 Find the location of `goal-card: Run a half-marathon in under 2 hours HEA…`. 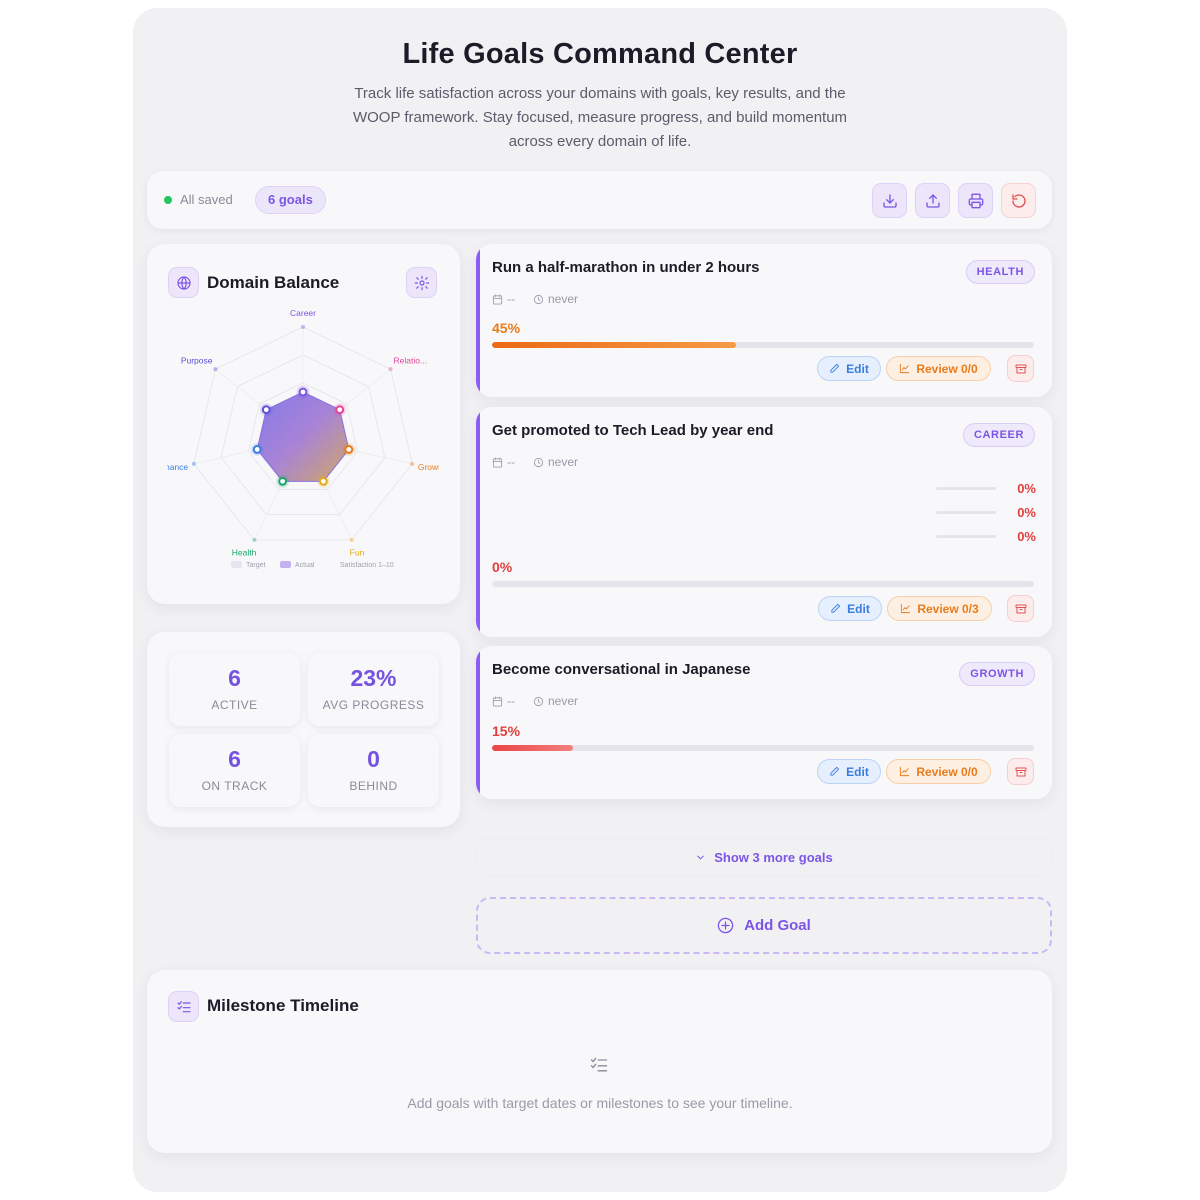

goal-card: Run a half-marathon in under 2 hours HEA… is located at coordinates (764, 320).